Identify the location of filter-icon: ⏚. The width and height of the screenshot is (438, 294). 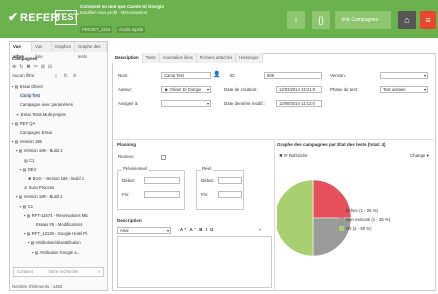
(56, 75).